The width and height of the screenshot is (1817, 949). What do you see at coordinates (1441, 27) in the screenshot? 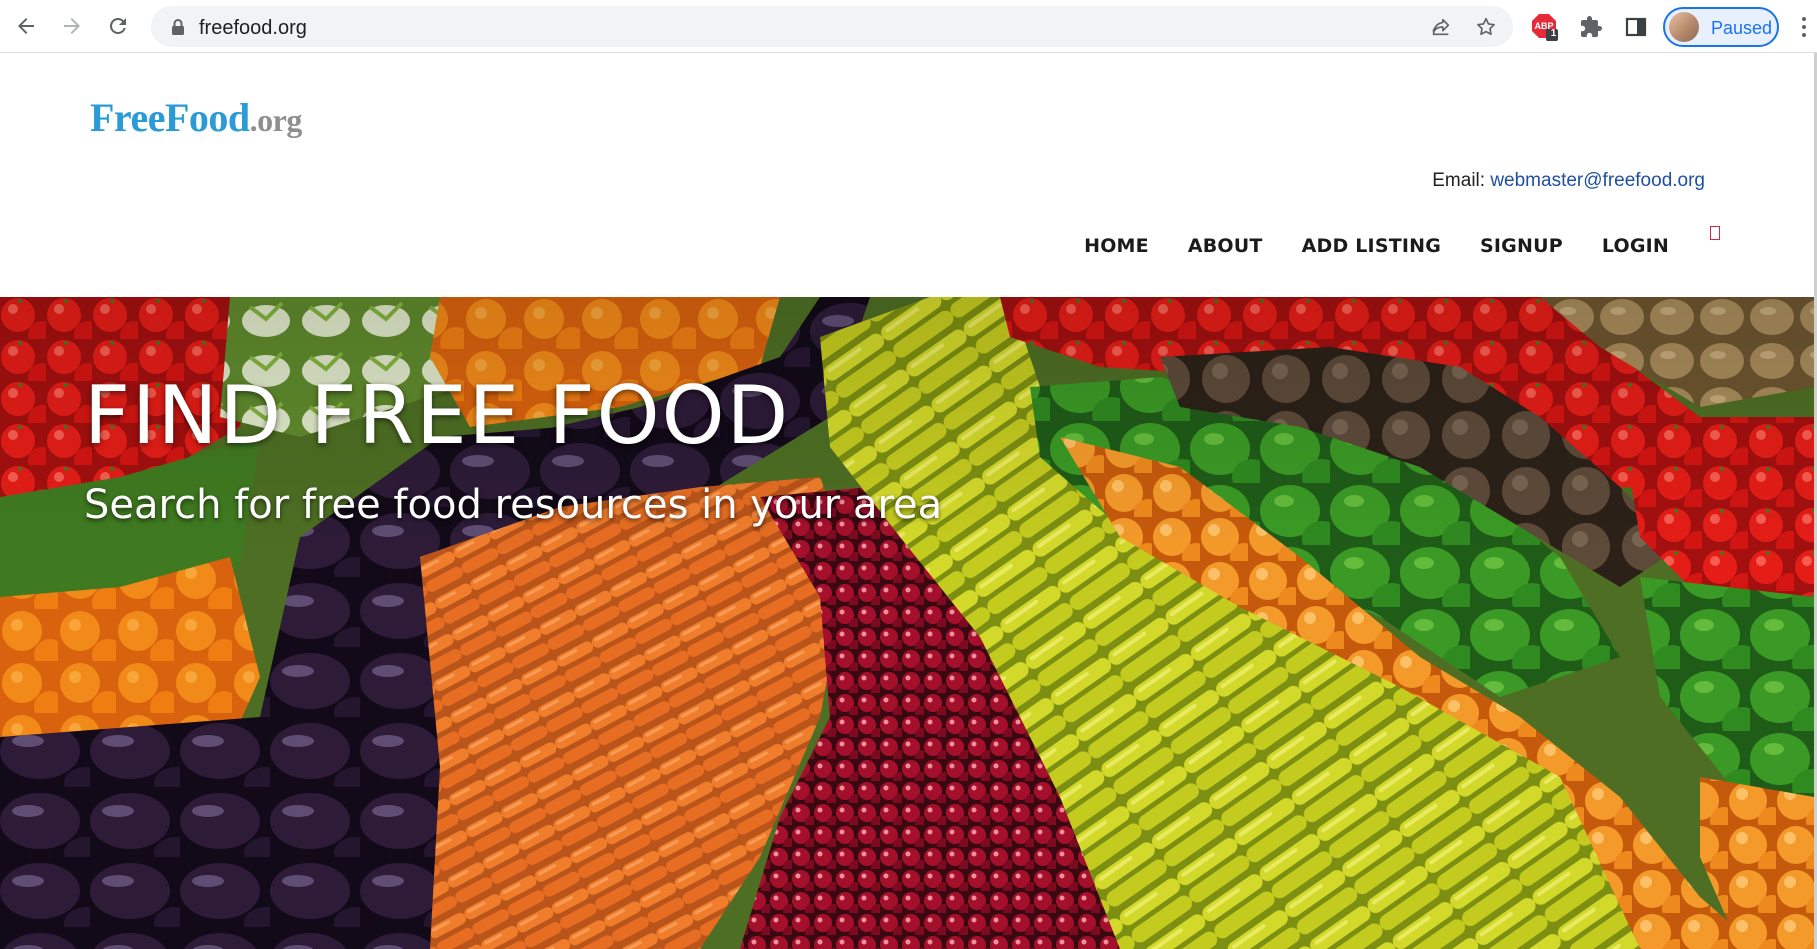
I see `share-icon` at bounding box center [1441, 27].